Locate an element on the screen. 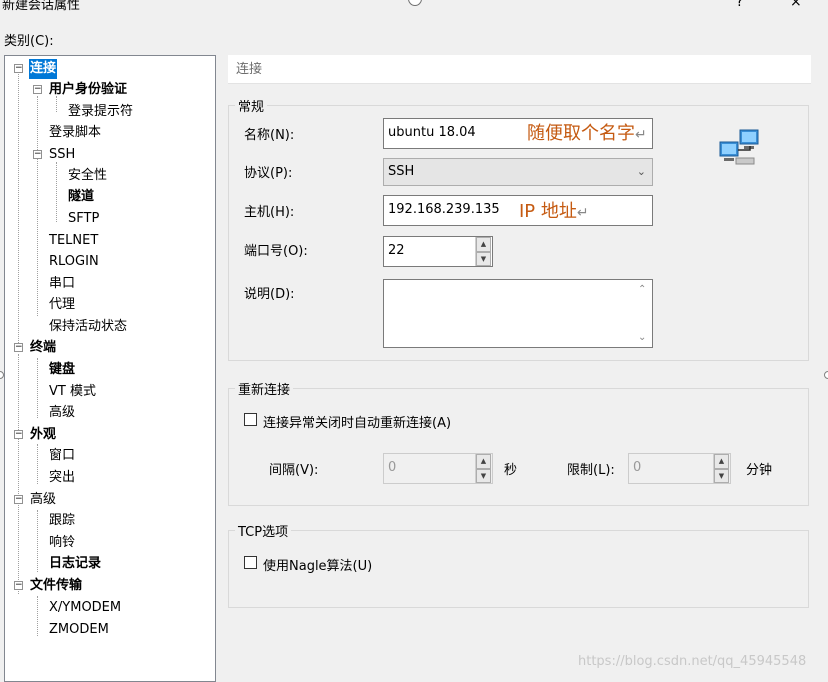  tree-item-terminal: − 终端 is located at coordinates (110, 348).